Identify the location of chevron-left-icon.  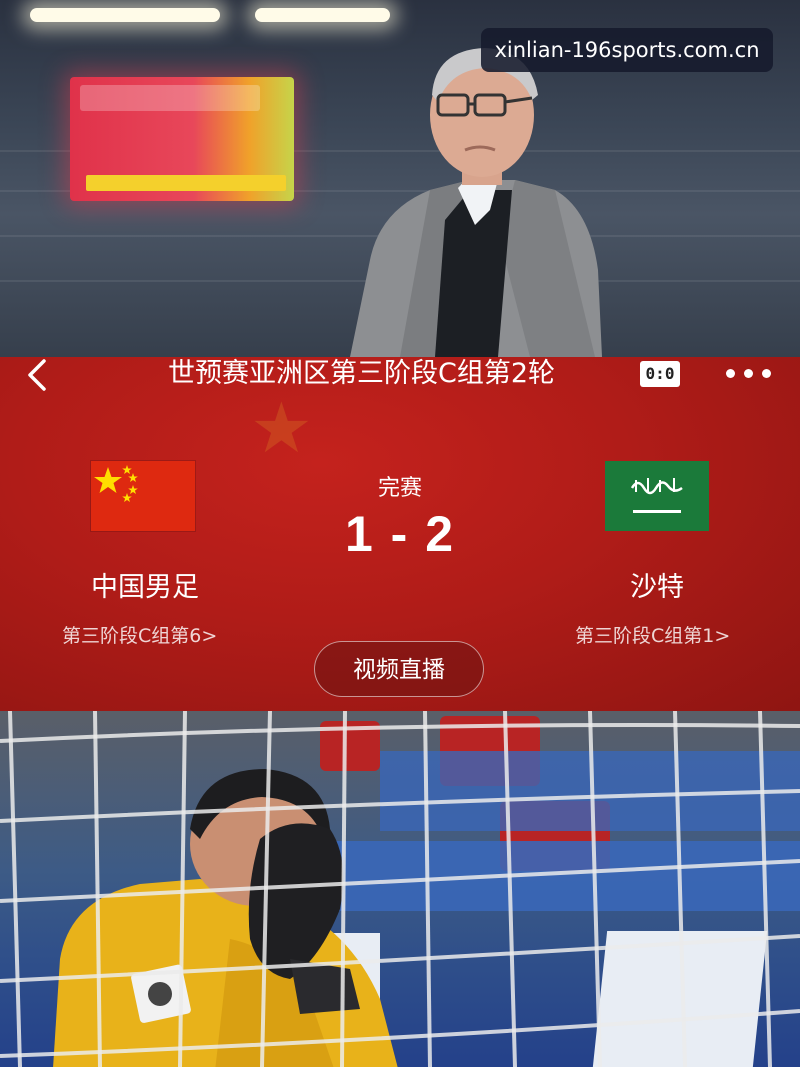
(38, 375).